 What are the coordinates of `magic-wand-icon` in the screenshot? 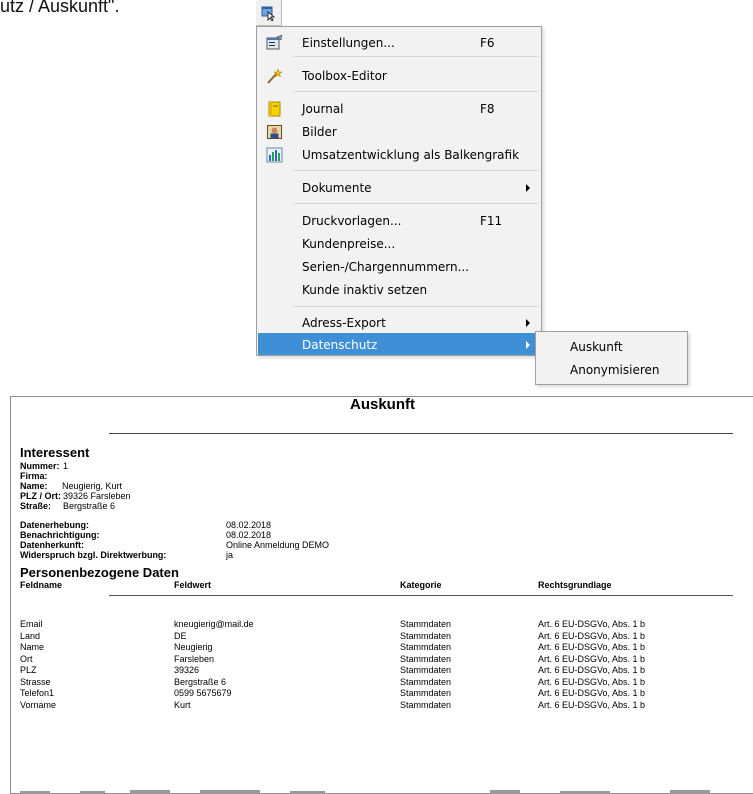 It's located at (275, 76).